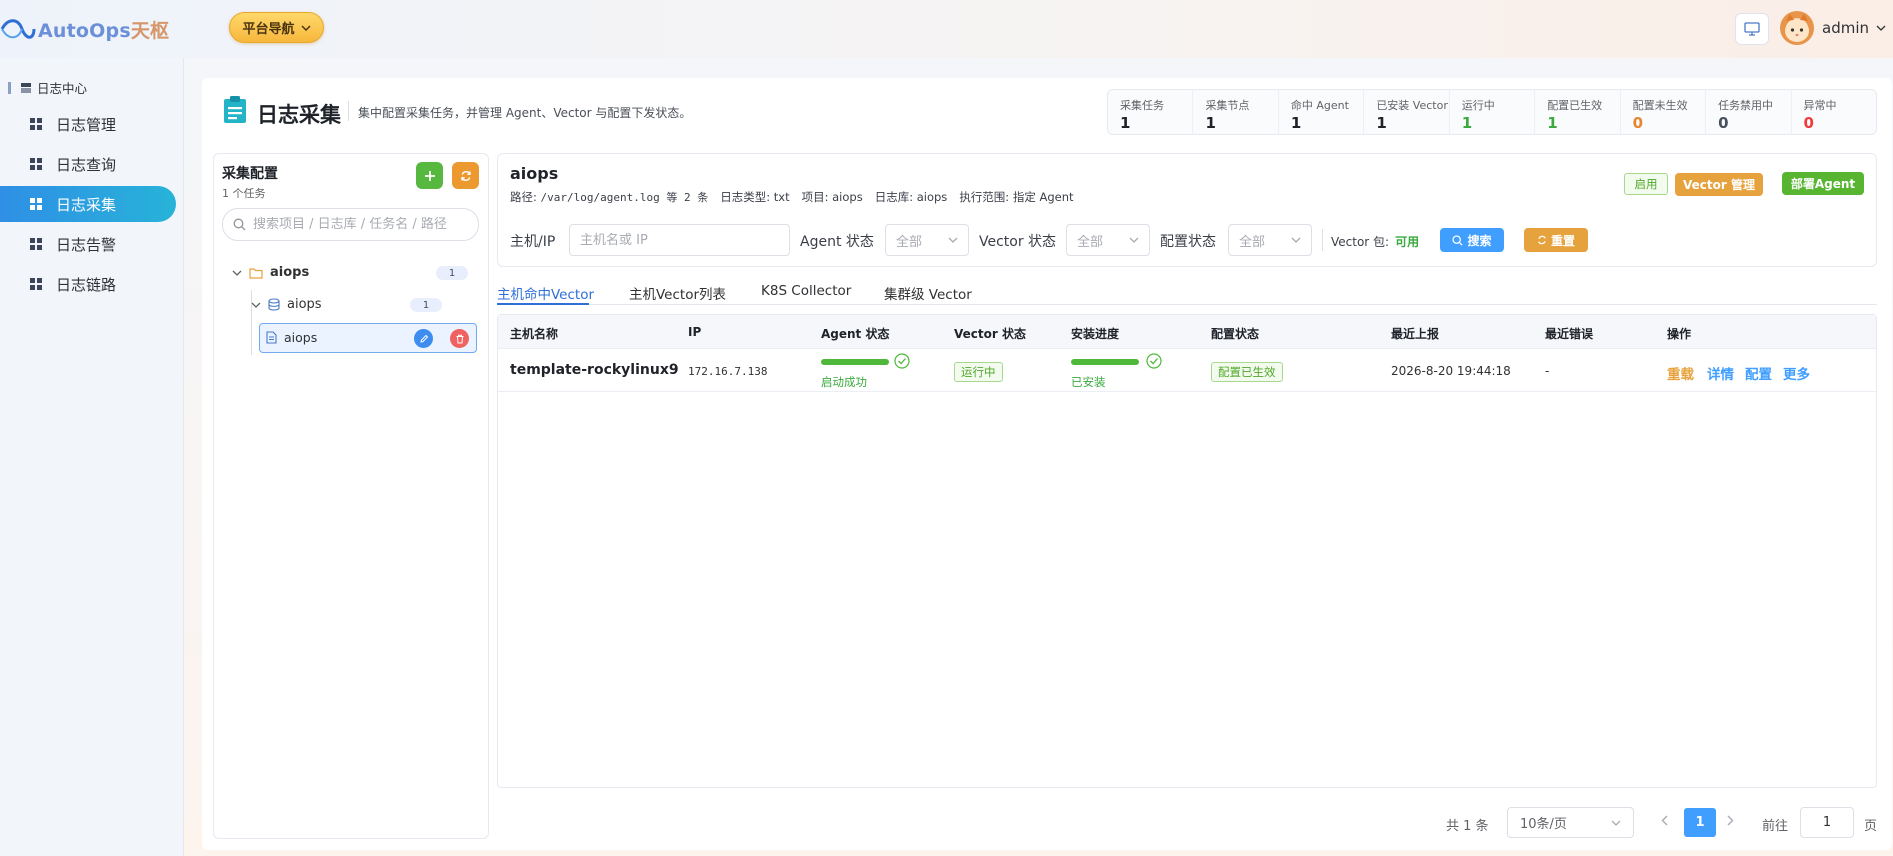 This screenshot has width=1893, height=856. What do you see at coordinates (88, 284) in the screenshot?
I see `sidebar-item-log-trace: 日志链路` at bounding box center [88, 284].